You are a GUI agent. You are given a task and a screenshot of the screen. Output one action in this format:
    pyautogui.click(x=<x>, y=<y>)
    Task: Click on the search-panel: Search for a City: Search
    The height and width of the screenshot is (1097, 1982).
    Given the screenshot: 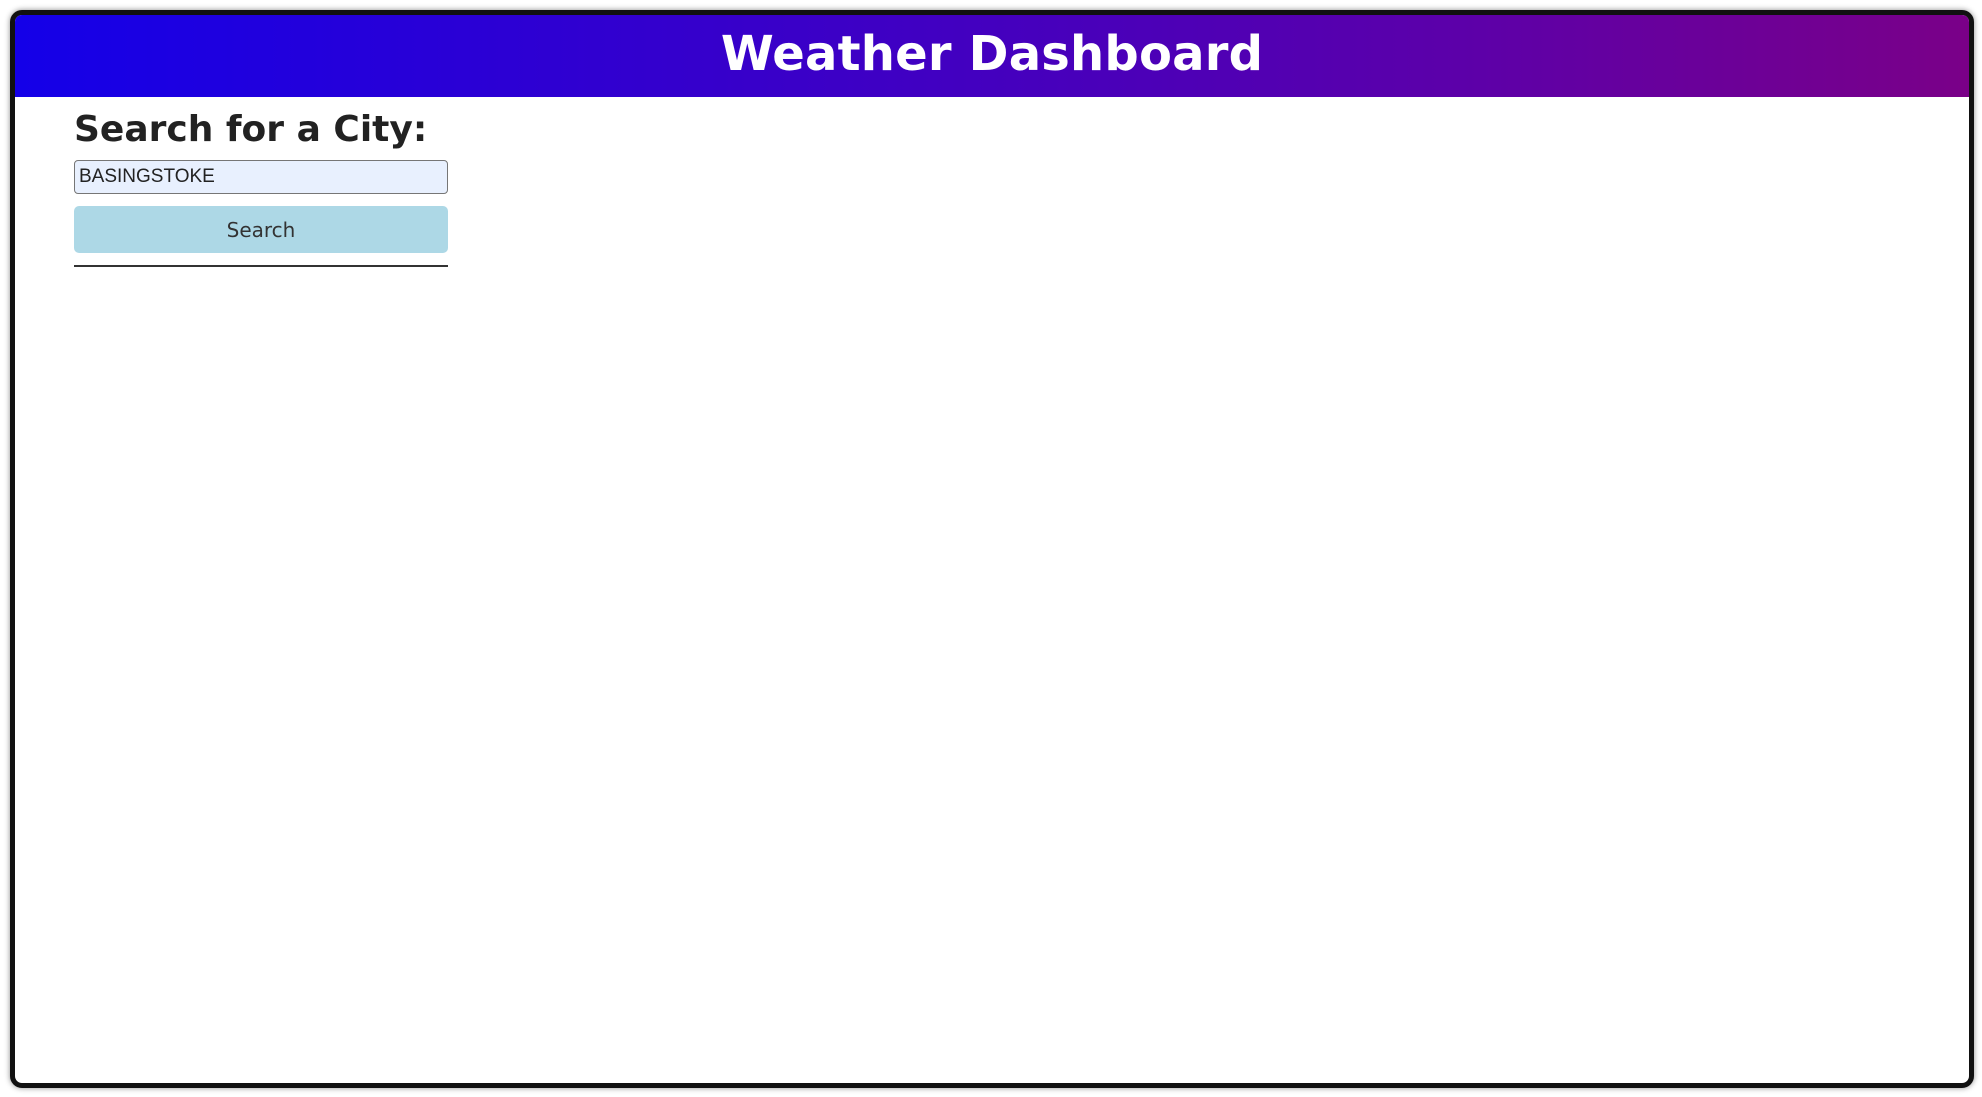 What is the action you would take?
    pyautogui.click(x=261, y=187)
    